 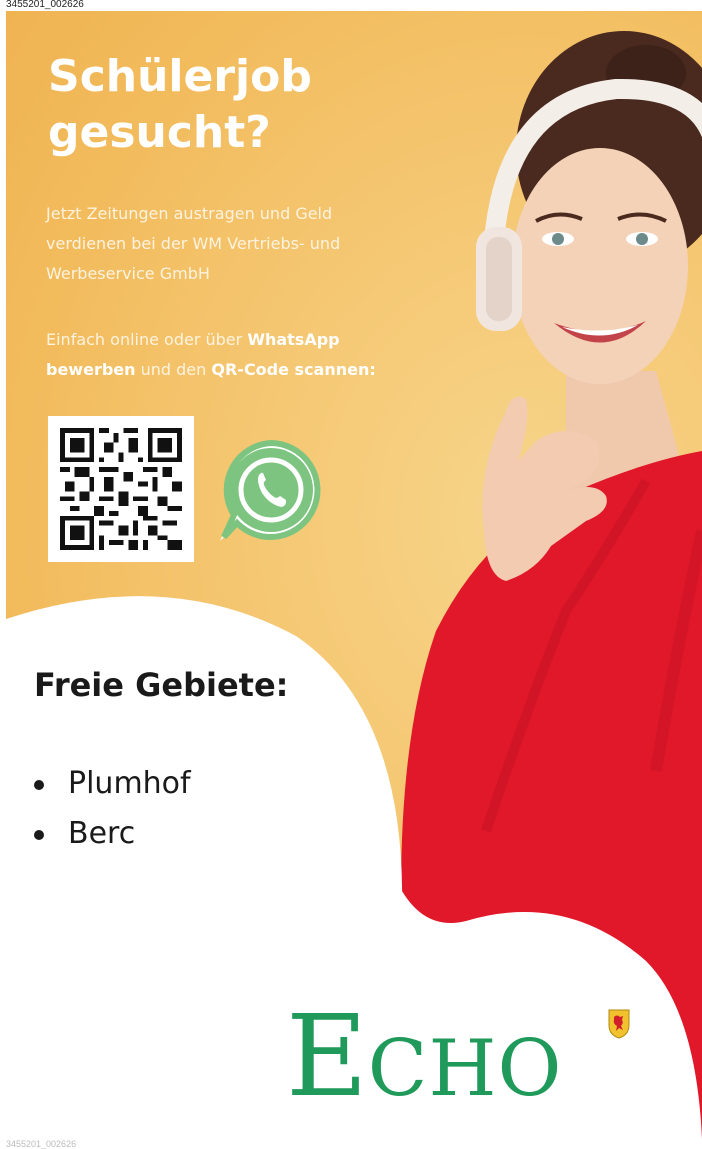 I want to click on areas-list: Plumhof Berc, so click(x=112, y=809).